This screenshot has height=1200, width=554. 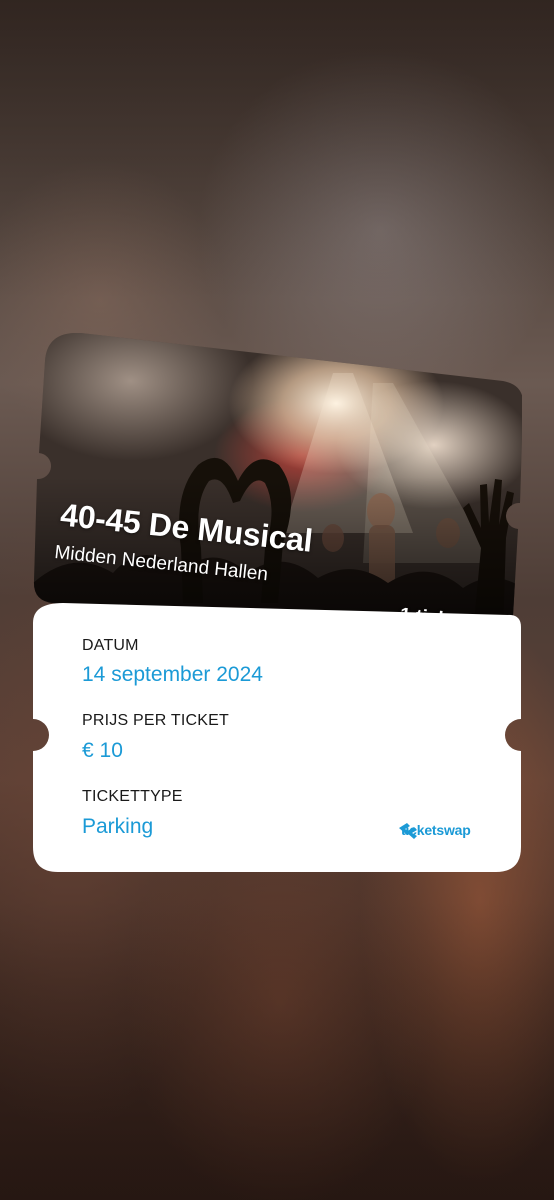 I want to click on price-label: PRIJS PER TICKET, so click(x=155, y=720).